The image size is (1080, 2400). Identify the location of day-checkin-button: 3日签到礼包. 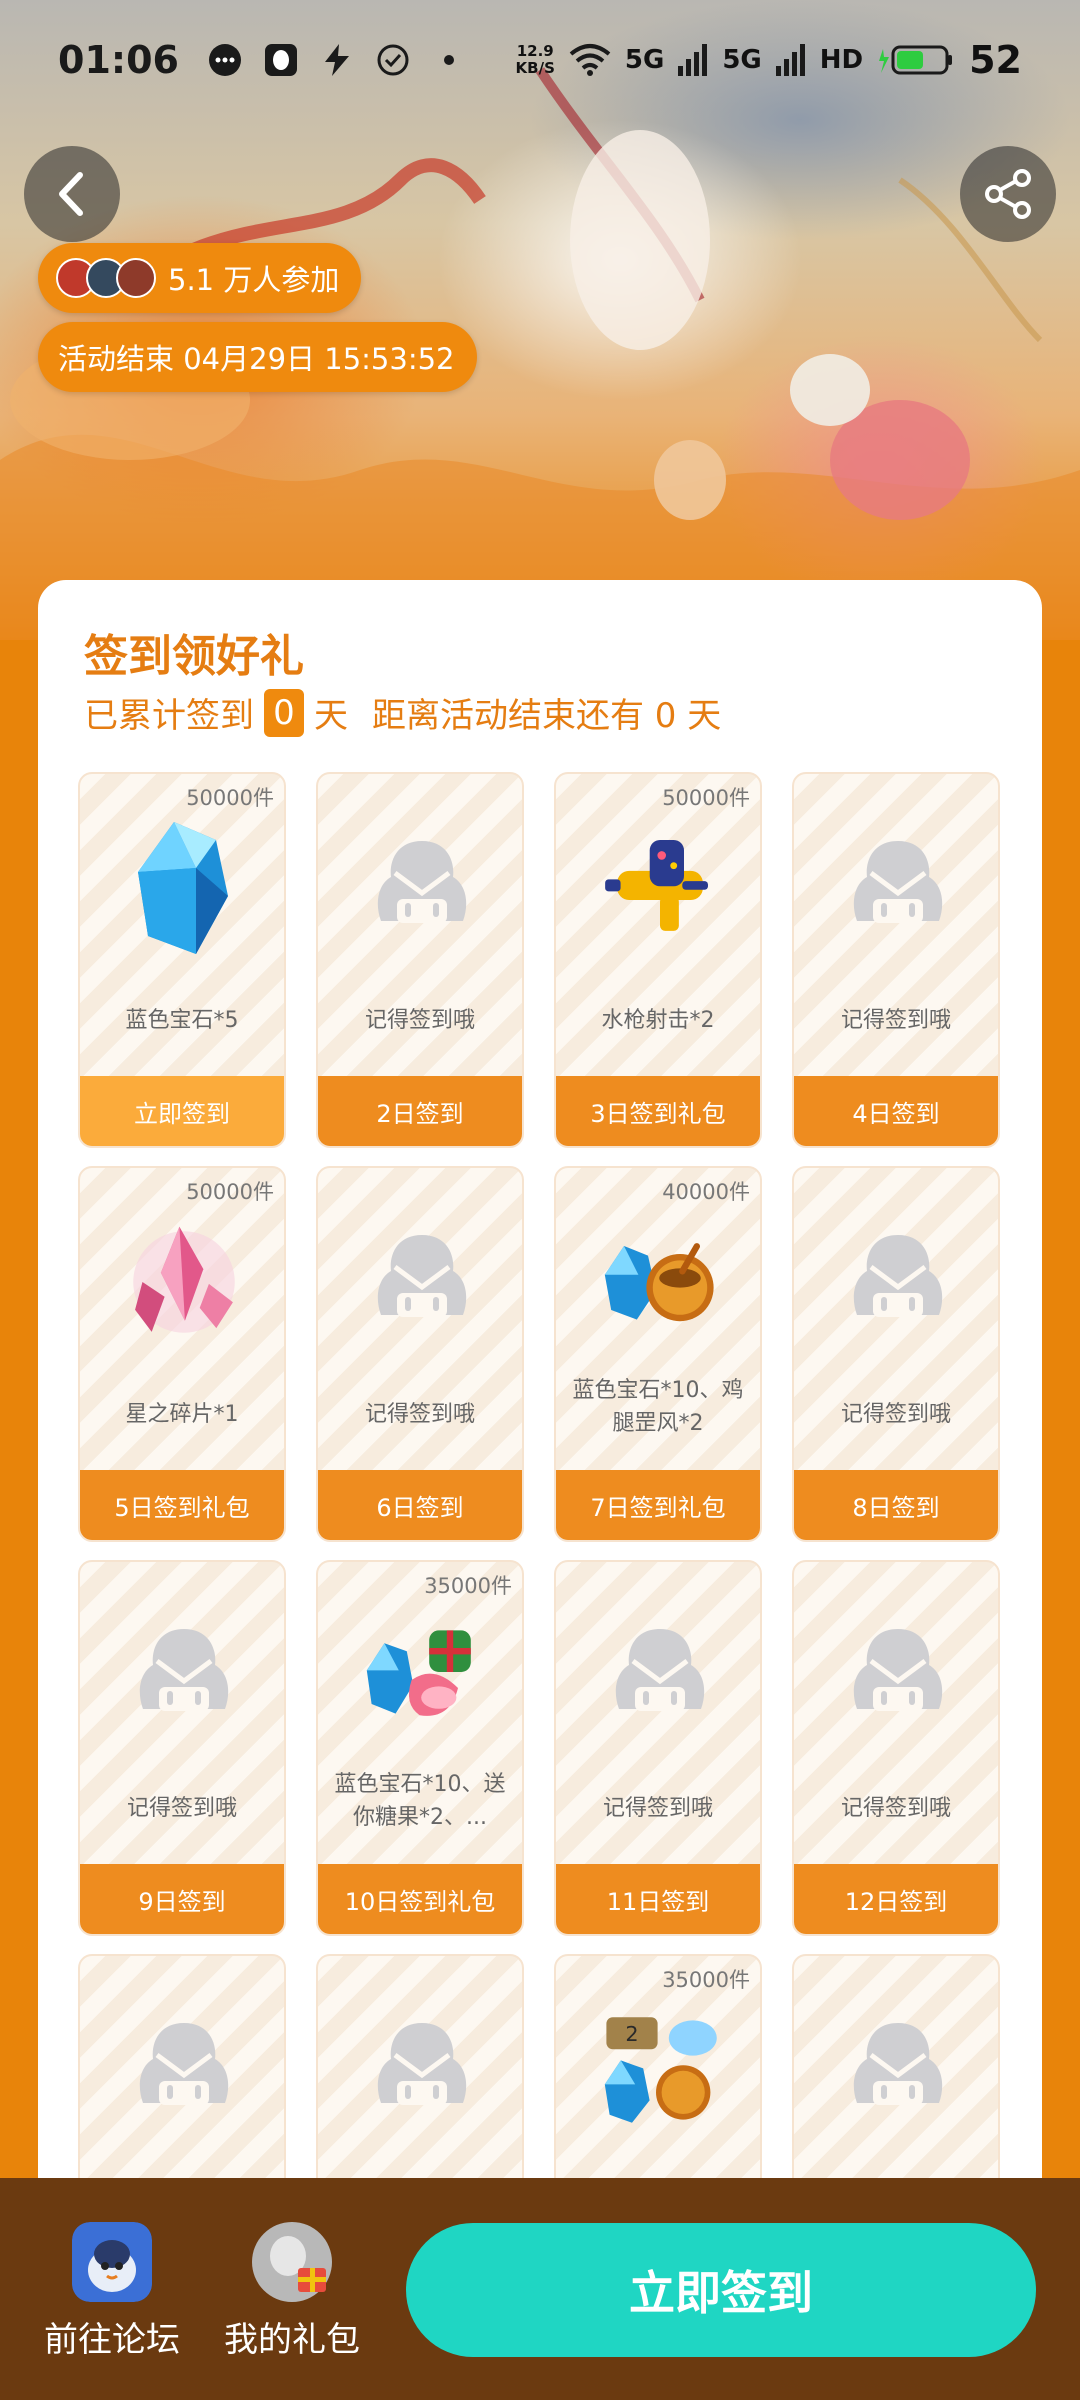
(658, 1111).